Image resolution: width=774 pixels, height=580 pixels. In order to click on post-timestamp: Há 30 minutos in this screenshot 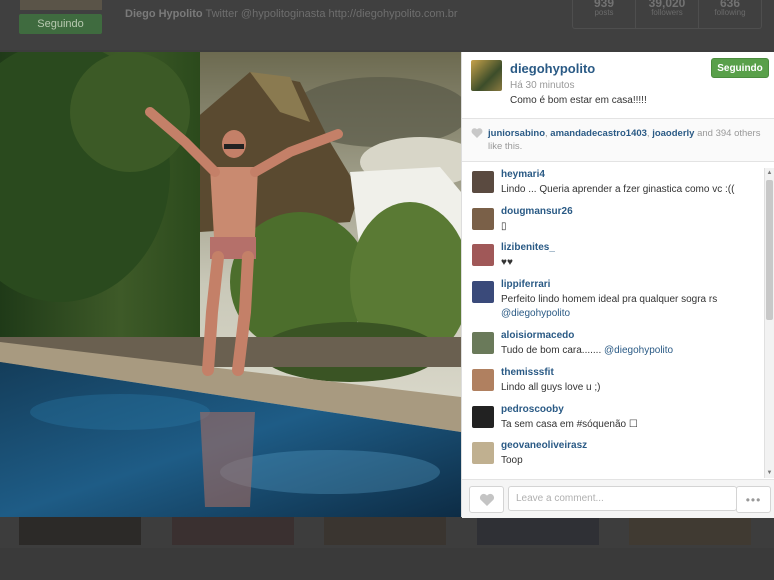, I will do `click(542, 85)`.